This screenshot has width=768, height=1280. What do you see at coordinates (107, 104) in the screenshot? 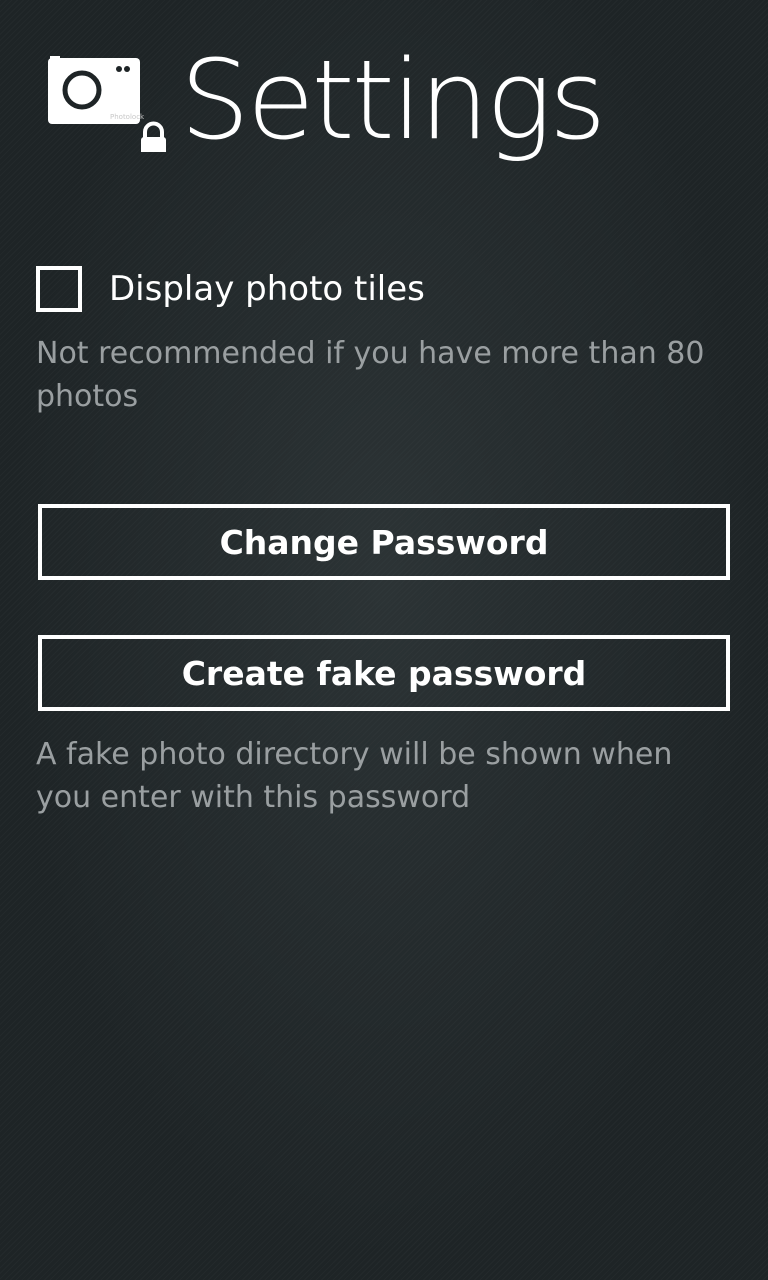
I see `camera-lock-icon: Photolock` at bounding box center [107, 104].